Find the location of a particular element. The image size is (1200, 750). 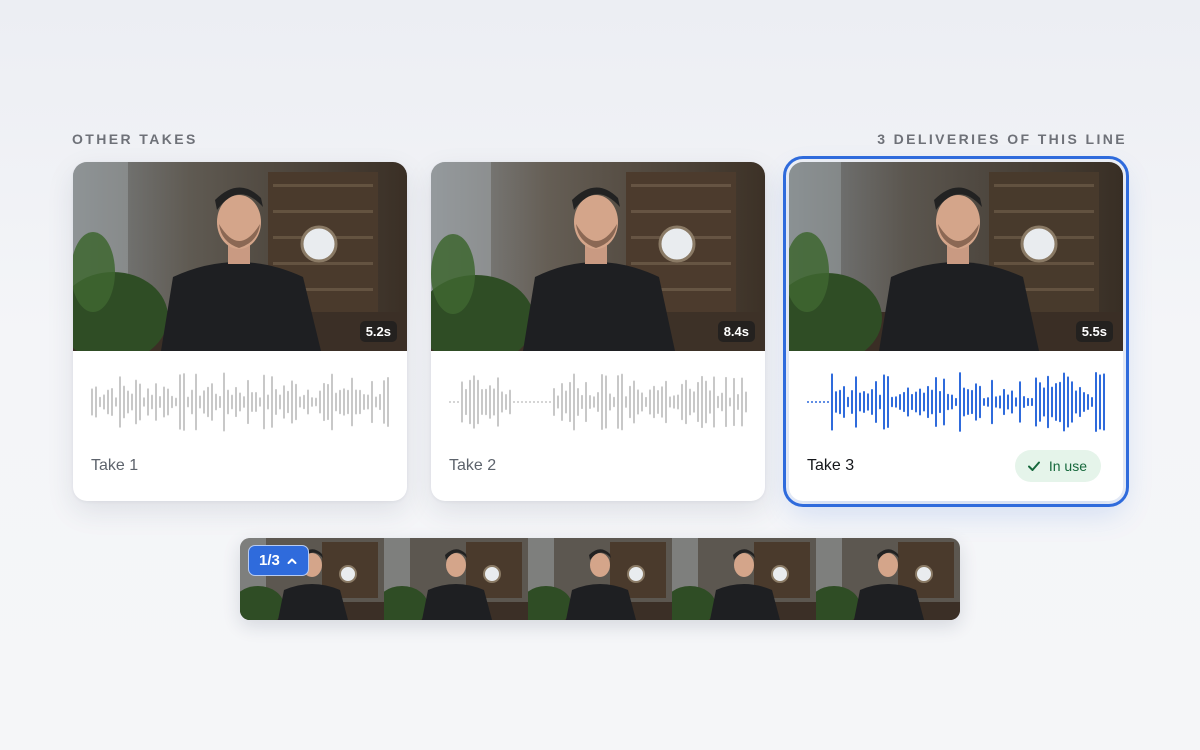

duration-badge: 5.5s is located at coordinates (1094, 331).